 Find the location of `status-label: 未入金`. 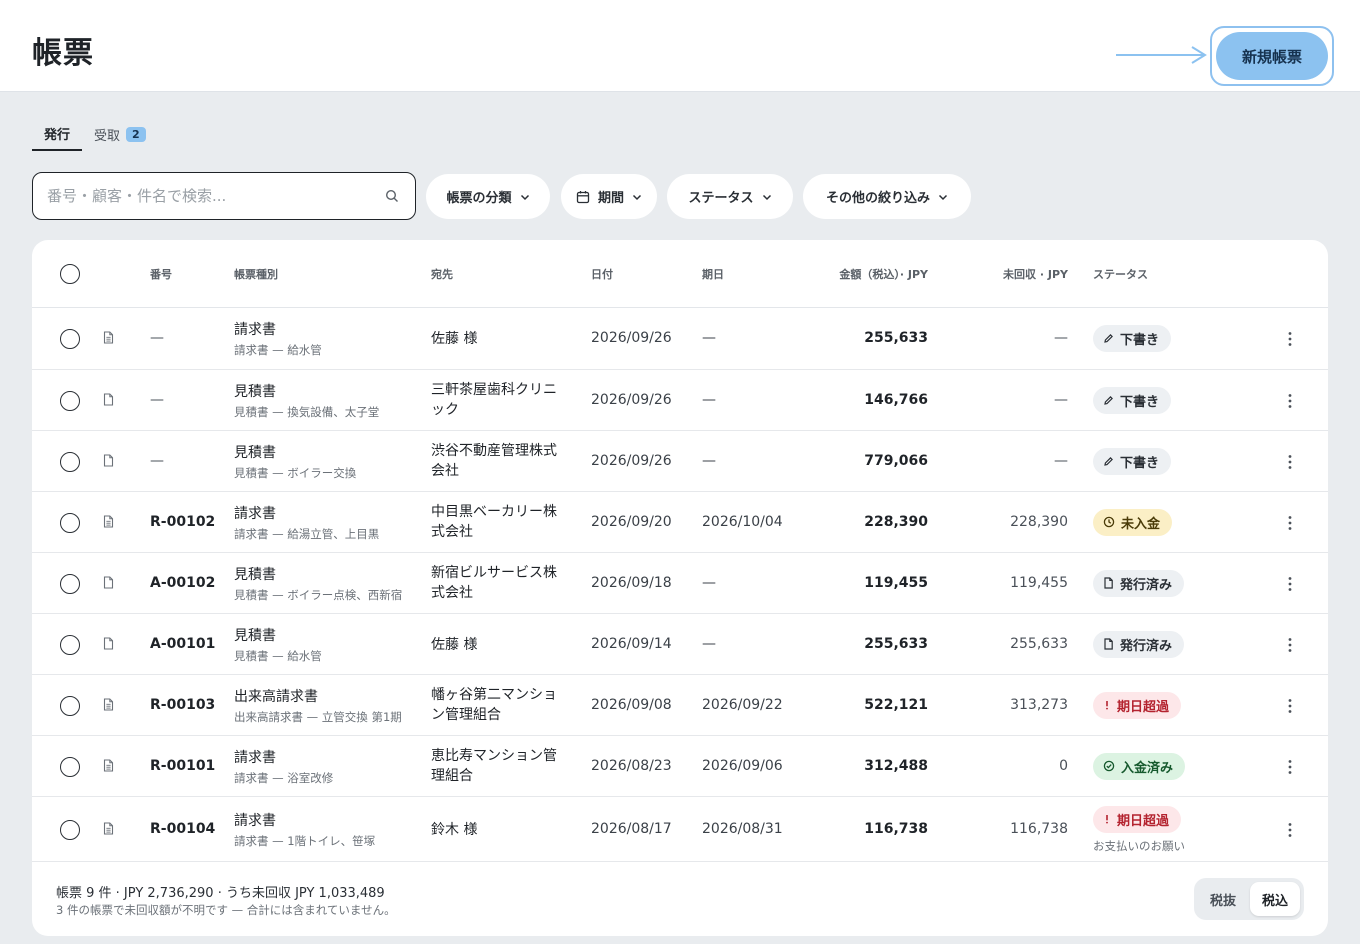

status-label: 未入金 is located at coordinates (1141, 524).